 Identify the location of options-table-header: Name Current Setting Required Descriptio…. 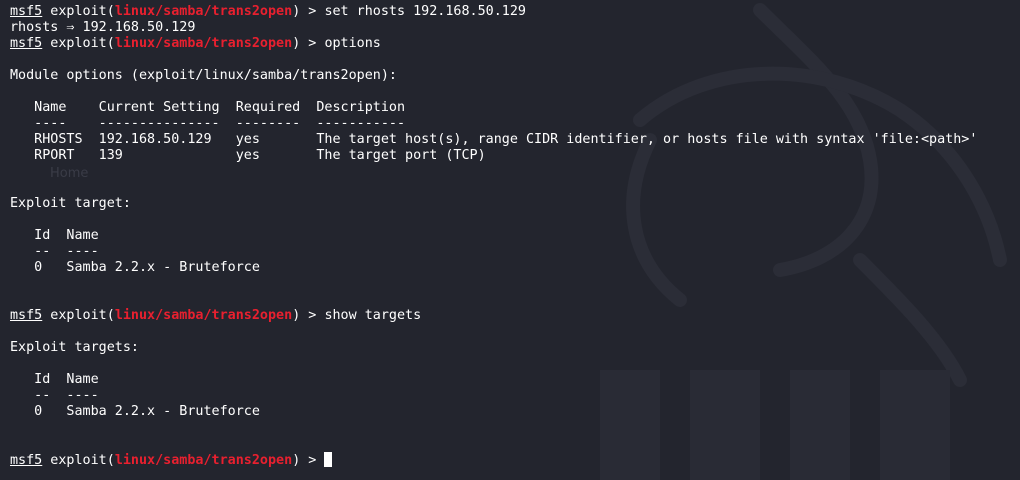
(208, 107).